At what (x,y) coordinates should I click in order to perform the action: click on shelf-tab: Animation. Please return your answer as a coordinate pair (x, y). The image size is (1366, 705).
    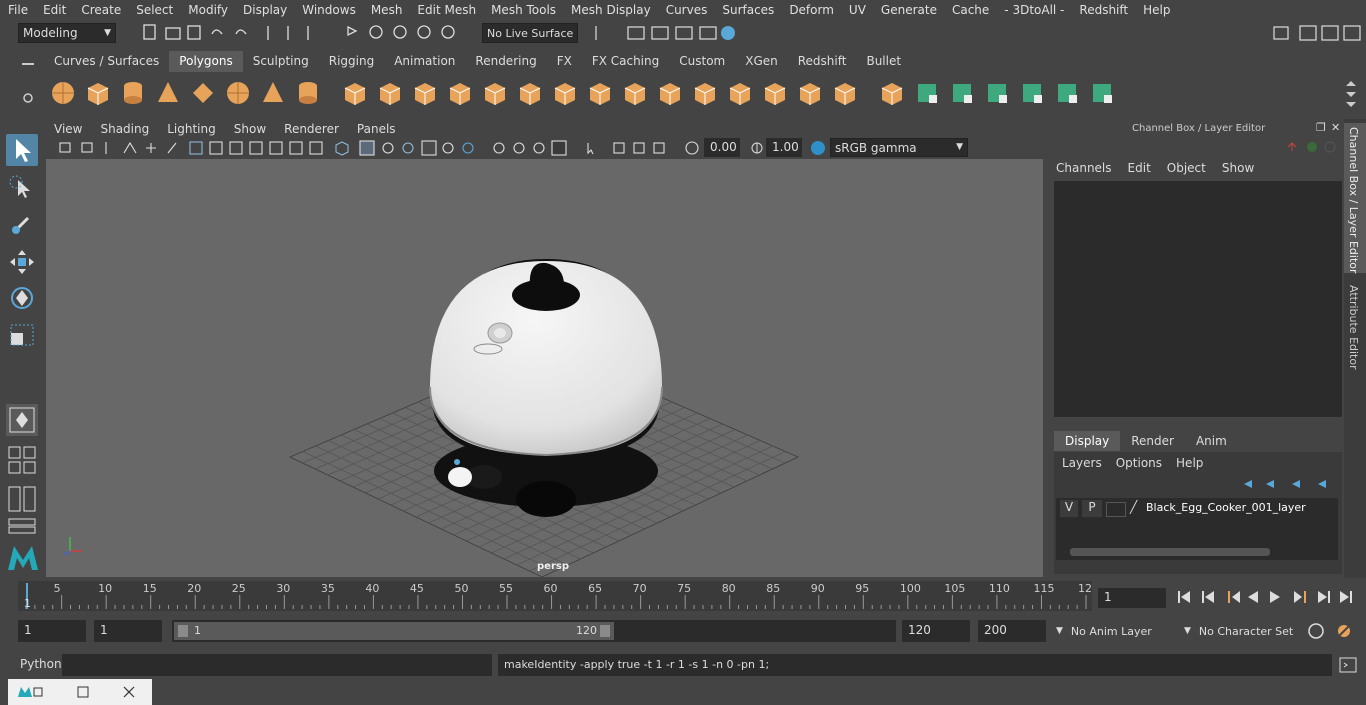
    Looking at the image, I should click on (424, 61).